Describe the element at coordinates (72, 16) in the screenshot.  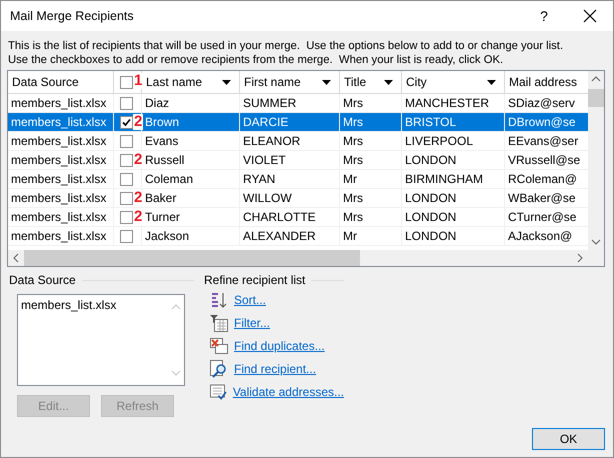
I see `window-title: Mail Merge Recipients` at that location.